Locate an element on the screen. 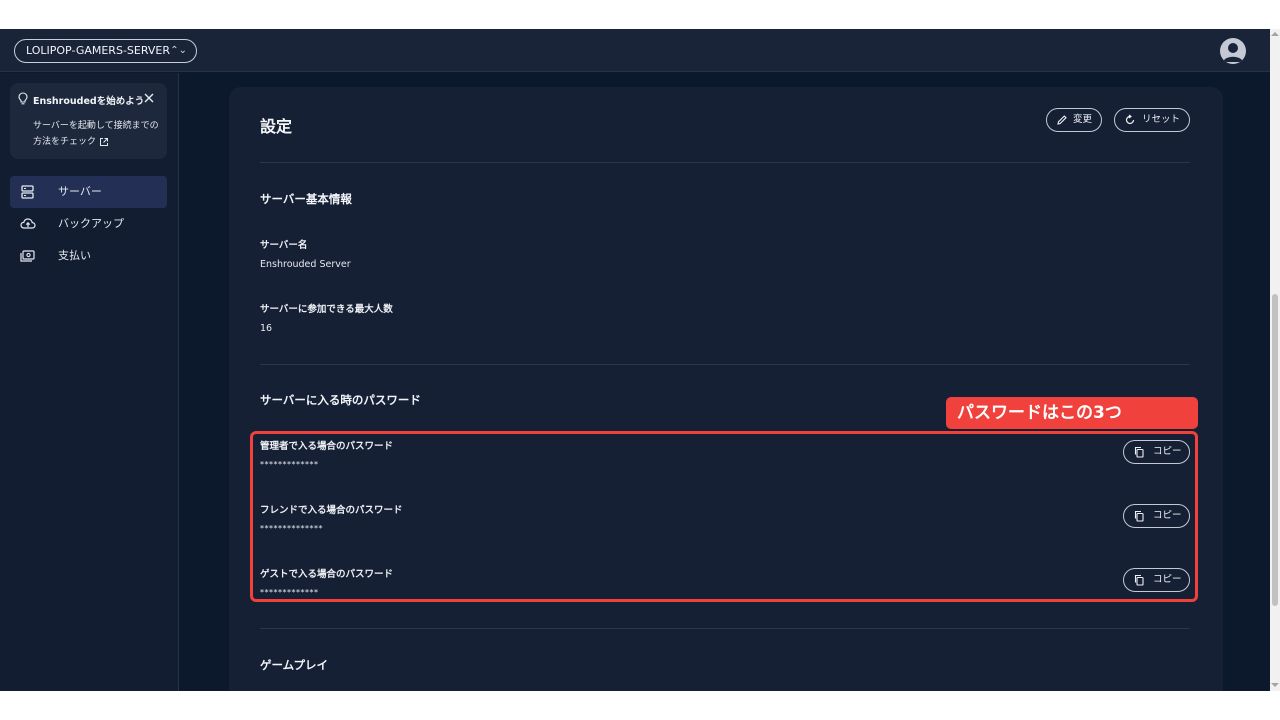 Image resolution: width=1280 pixels, height=720 pixels. scroll-up-arrow-icon is located at coordinates (1275, 34).